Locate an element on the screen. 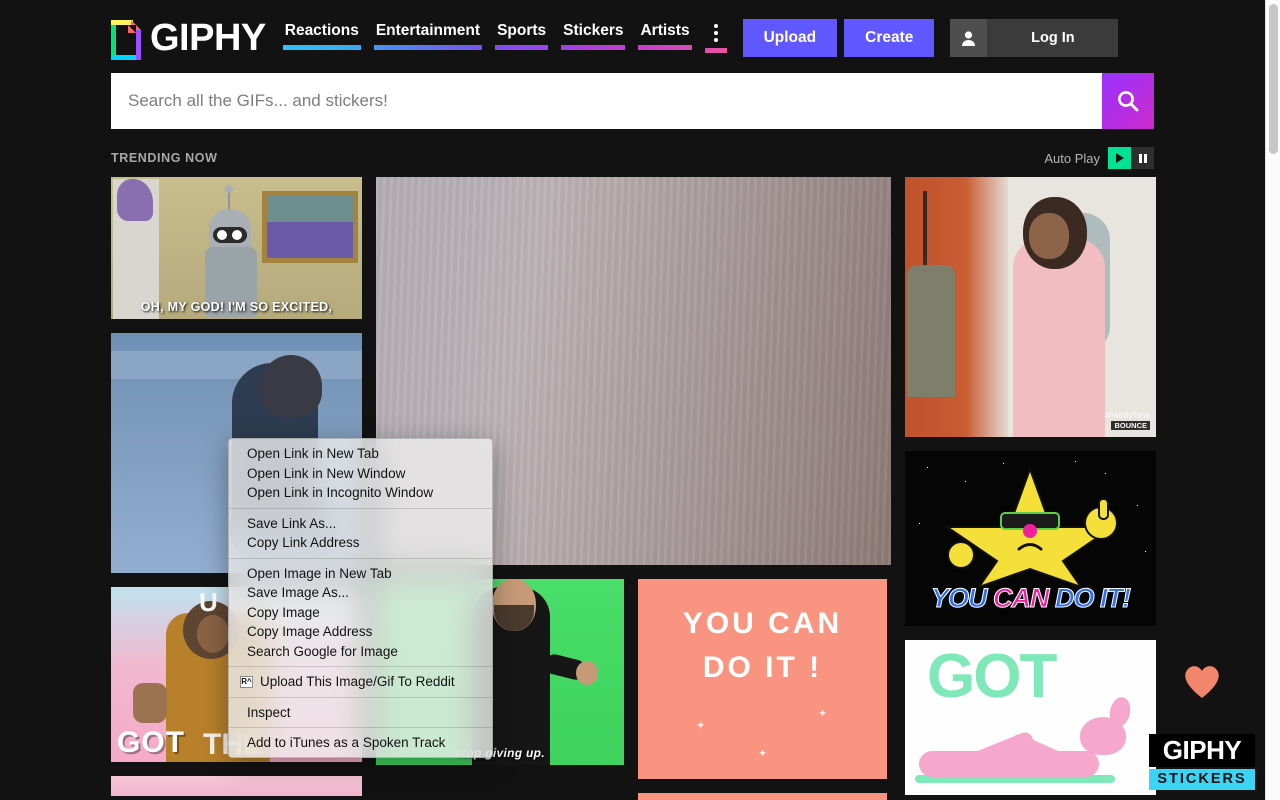  context-menu-item-add-to-itunes: Add to iTunes as a Spoken Track is located at coordinates (360, 743).